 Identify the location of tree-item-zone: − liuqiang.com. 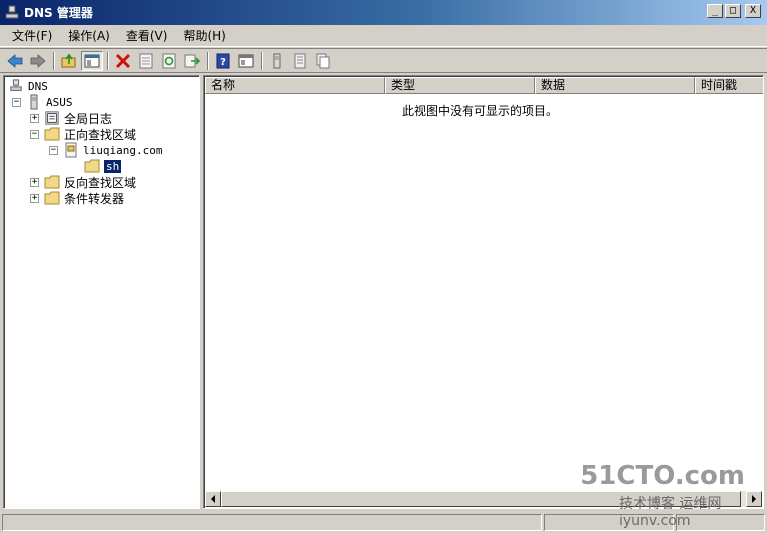
(105, 150).